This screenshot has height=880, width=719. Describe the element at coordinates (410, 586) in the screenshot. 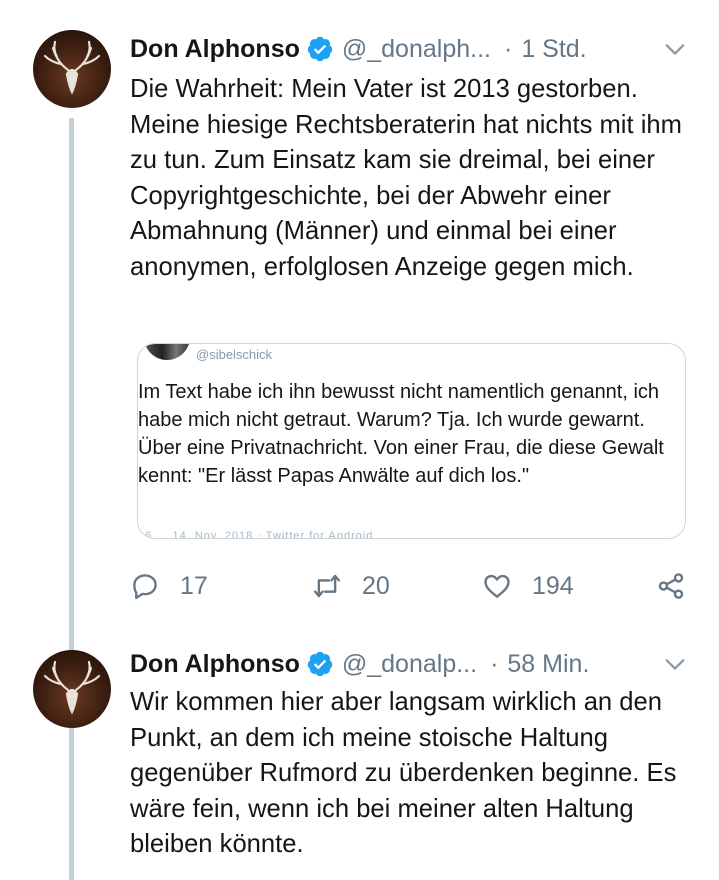

I see `tweet-actions: 17 20 194` at that location.